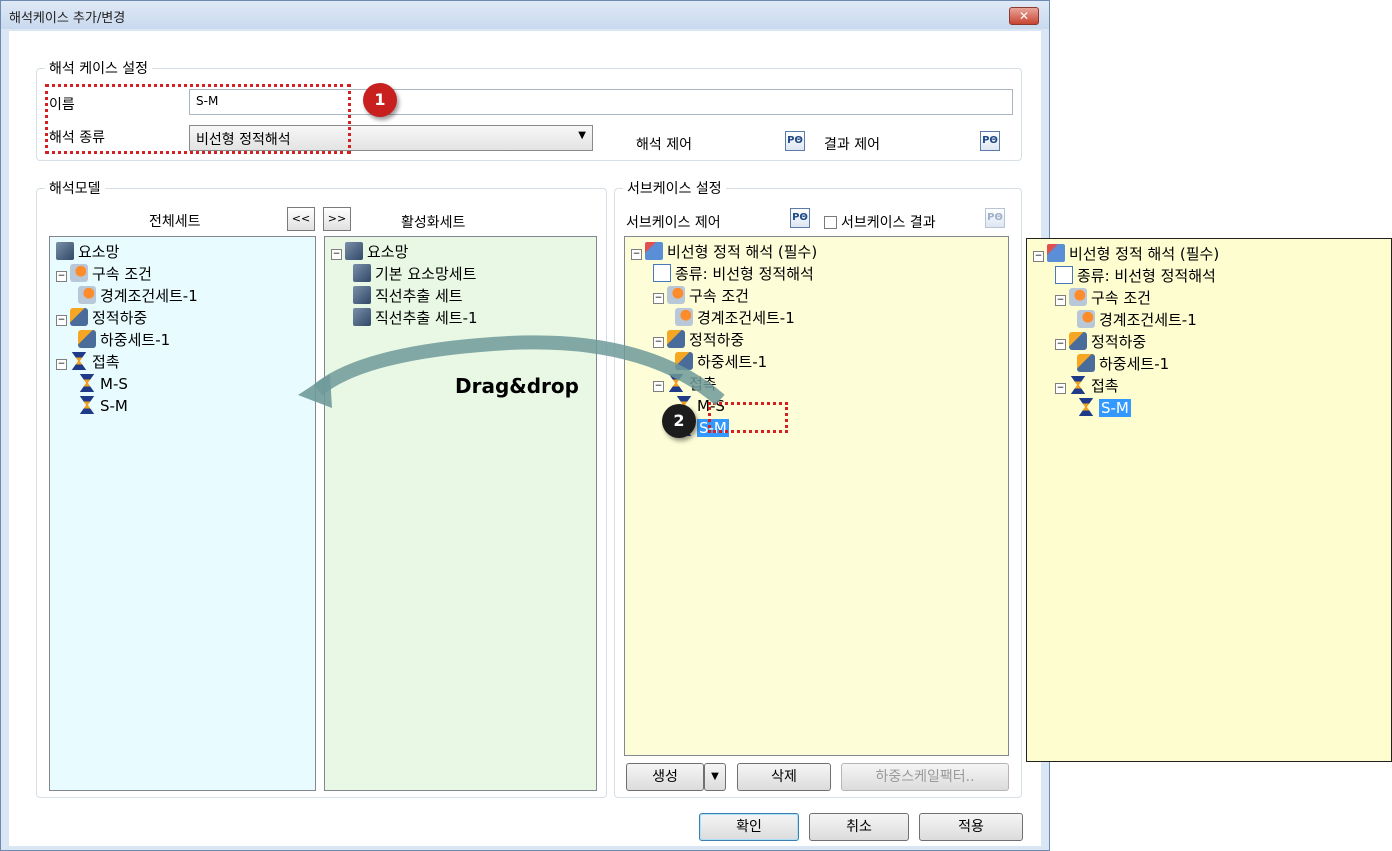  I want to click on move-left-button: <<, so click(301, 219).